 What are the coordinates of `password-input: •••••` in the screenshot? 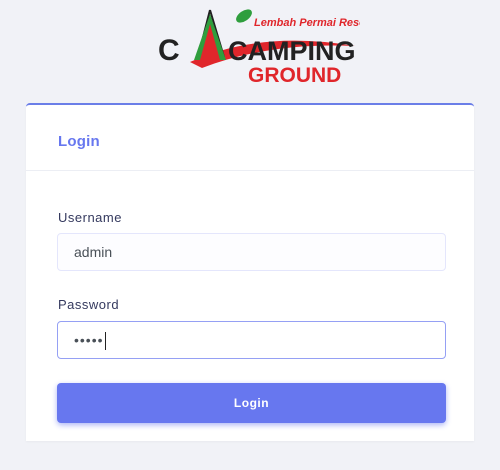 It's located at (251, 340).